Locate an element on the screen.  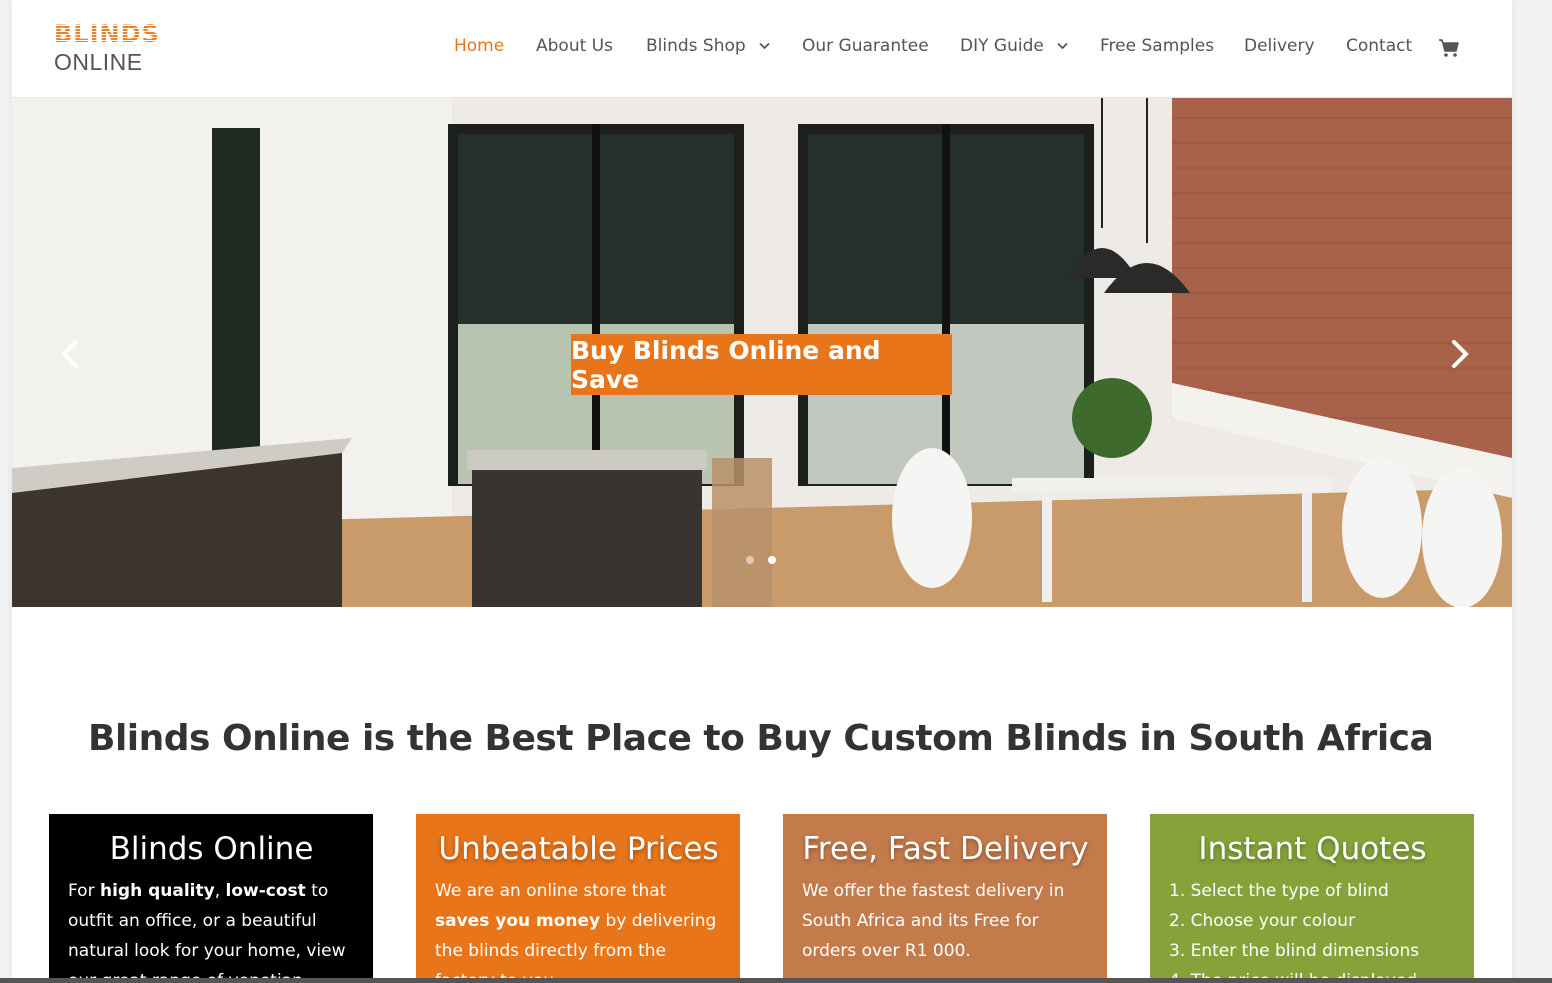
nav-item-blinds-shop: Blinds Shop is located at coordinates (708, 46).